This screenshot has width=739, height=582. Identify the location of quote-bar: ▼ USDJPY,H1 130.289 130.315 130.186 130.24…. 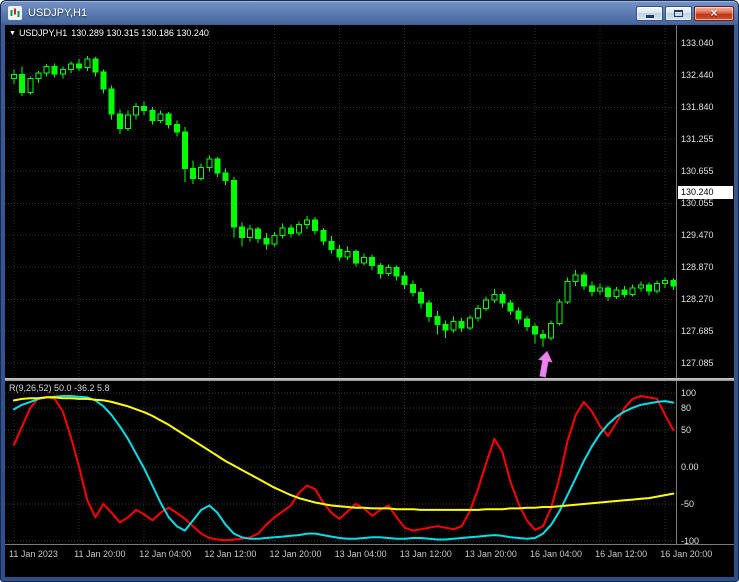
(111, 33).